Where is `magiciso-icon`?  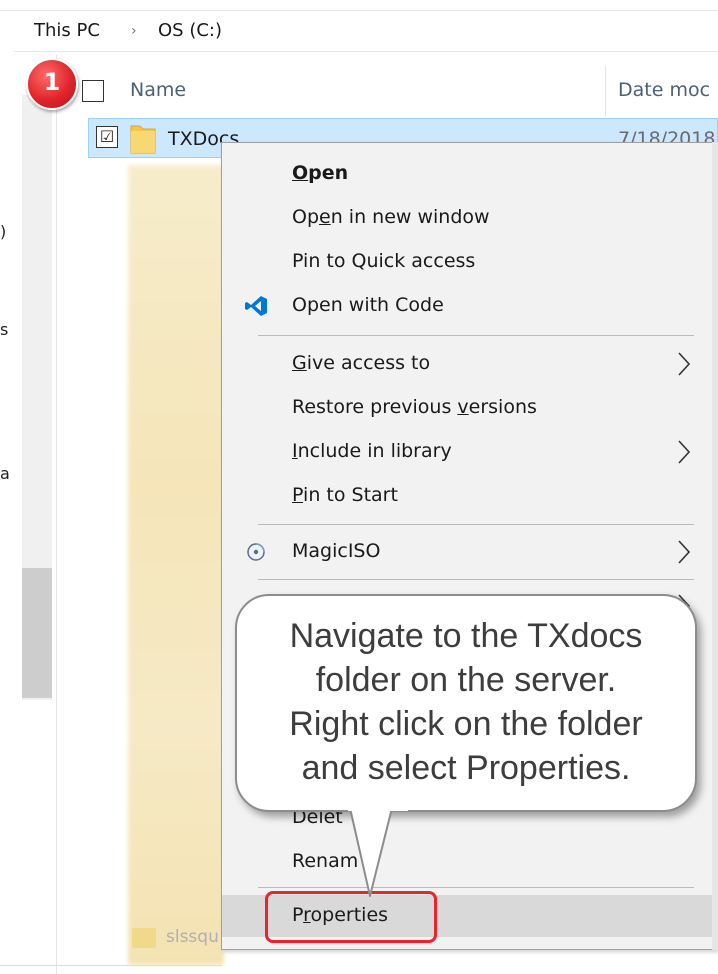 magiciso-icon is located at coordinates (256, 552).